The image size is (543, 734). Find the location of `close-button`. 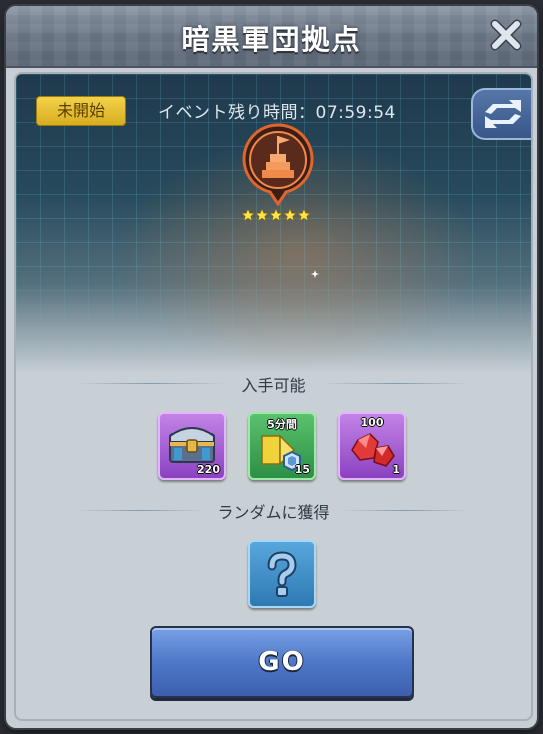

close-button is located at coordinates (506, 35).